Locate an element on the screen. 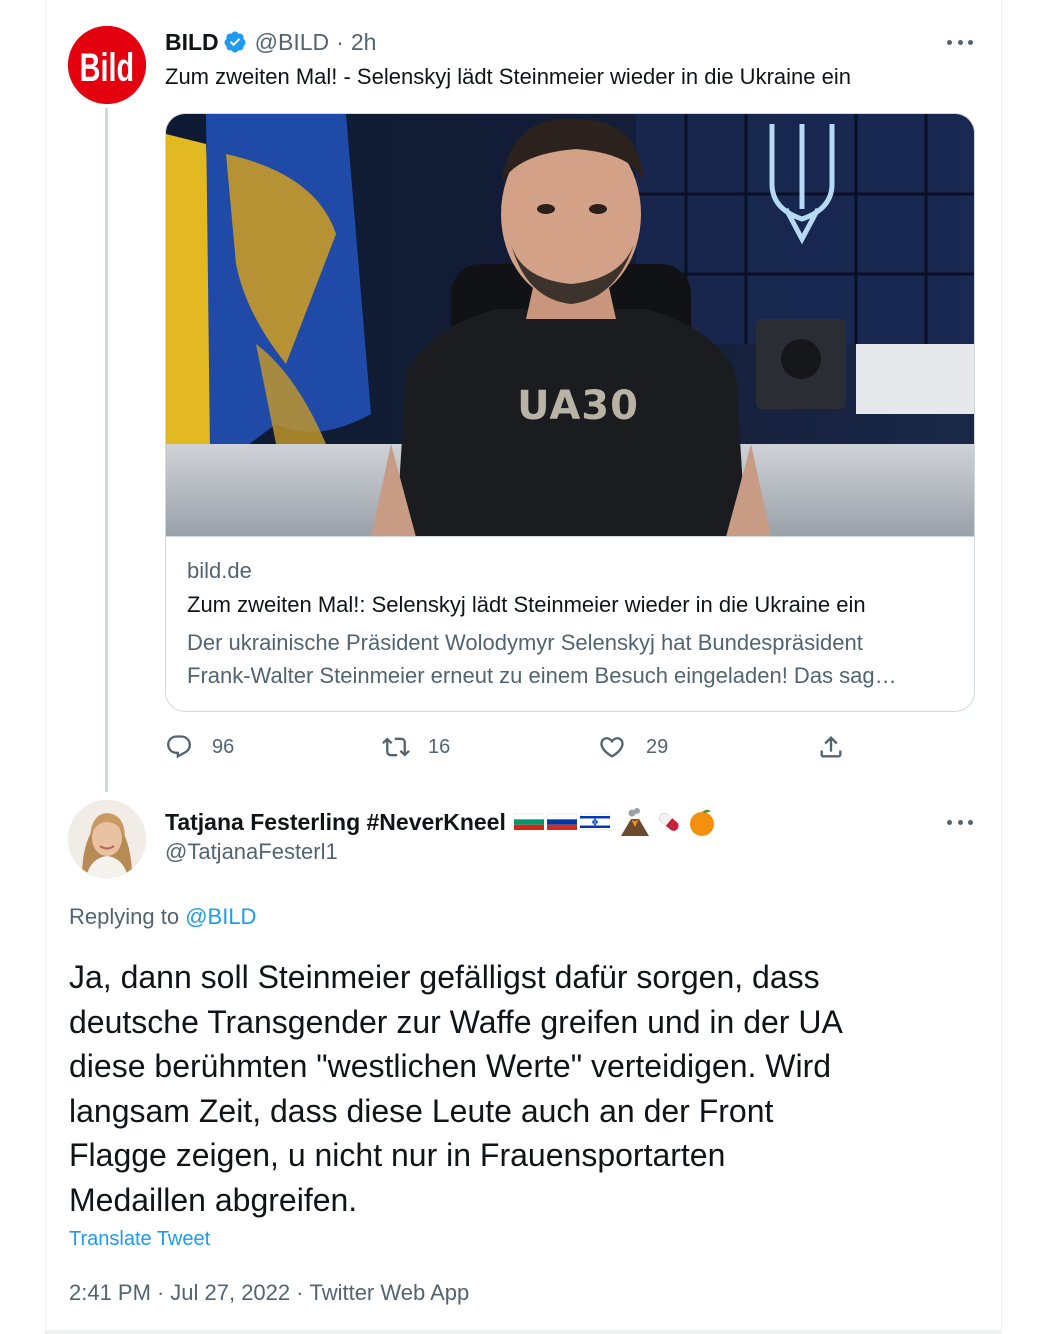 Image resolution: width=1050 pixels, height=1334 pixels. parent-tweet-header: BILD @BILD · 2h is located at coordinates (270, 42).